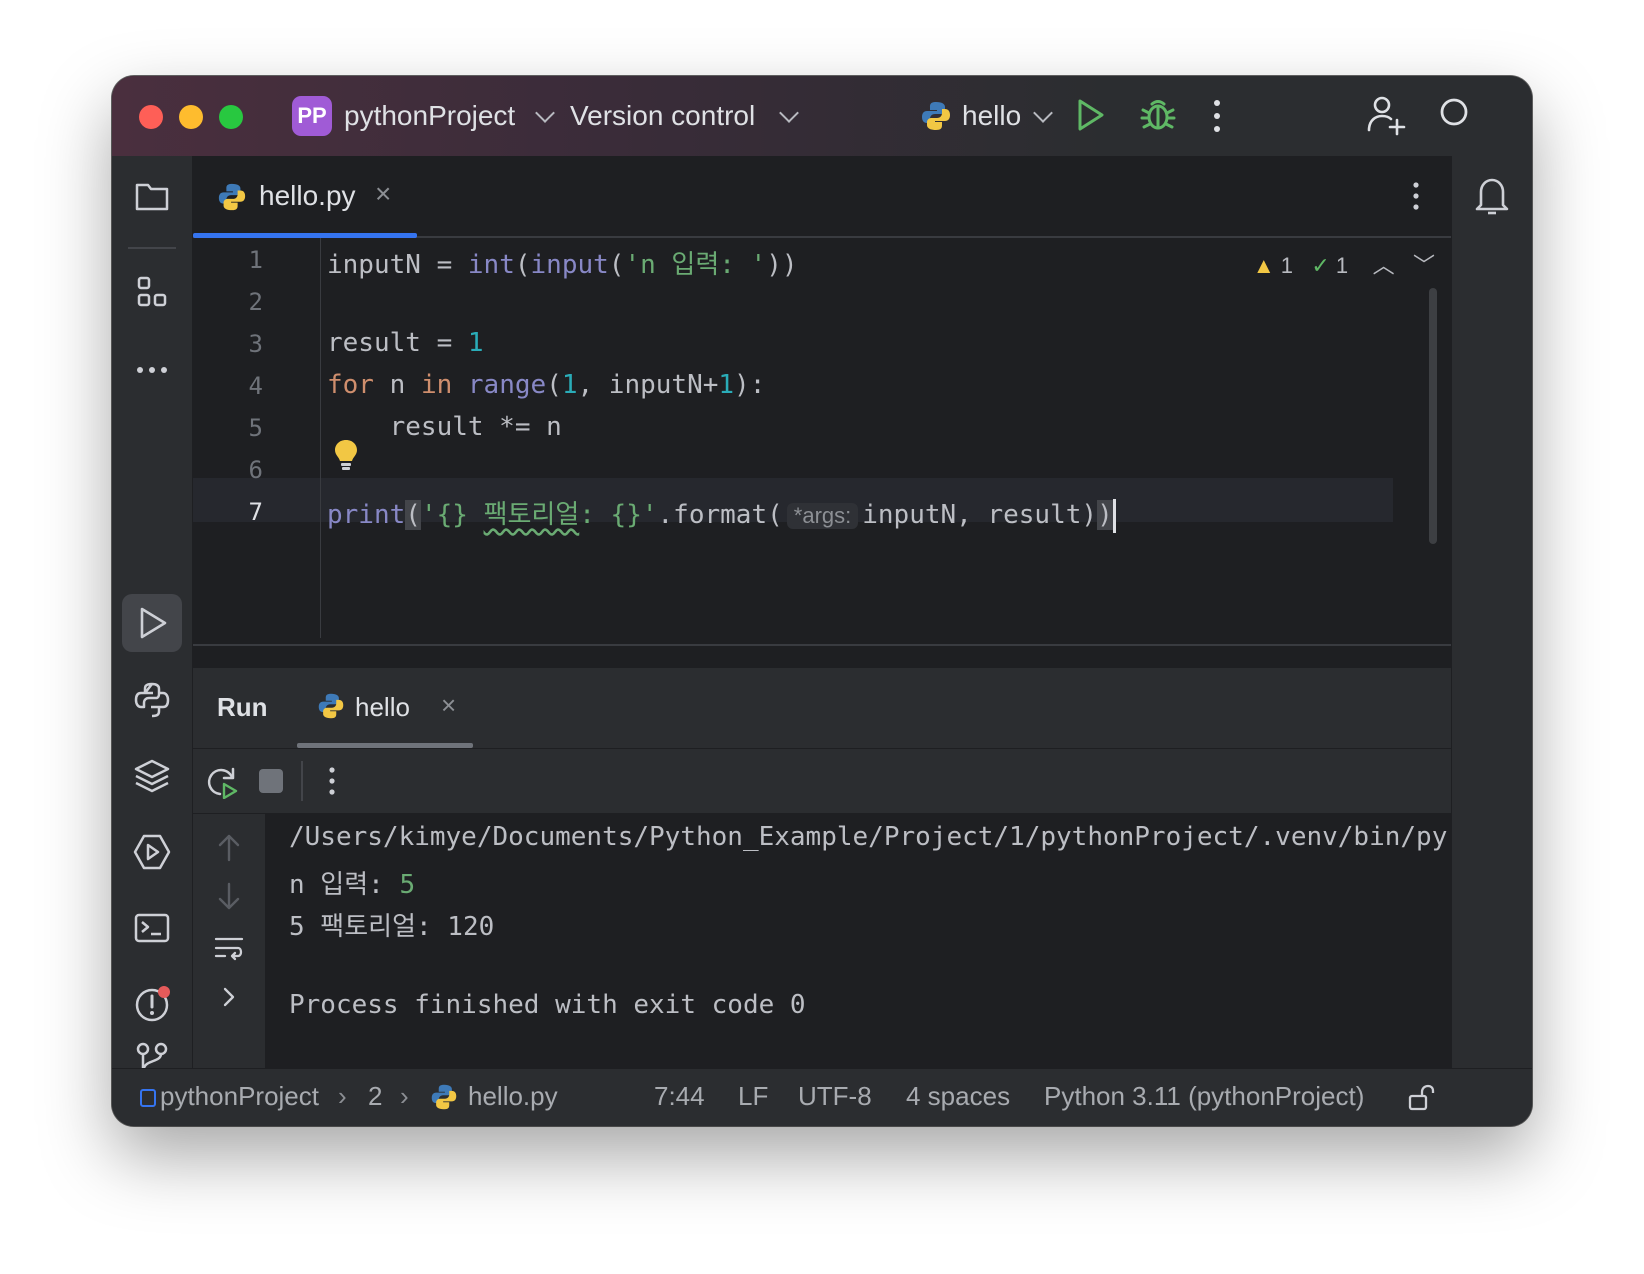  I want to click on code-line-4: for n in range(1, inputN+1):, so click(546, 385).